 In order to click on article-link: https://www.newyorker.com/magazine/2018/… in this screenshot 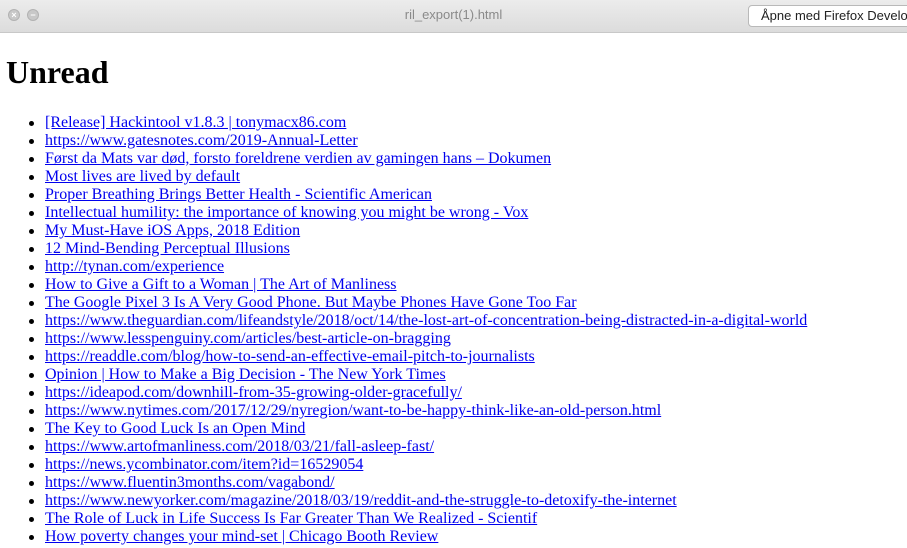, I will do `click(361, 500)`.